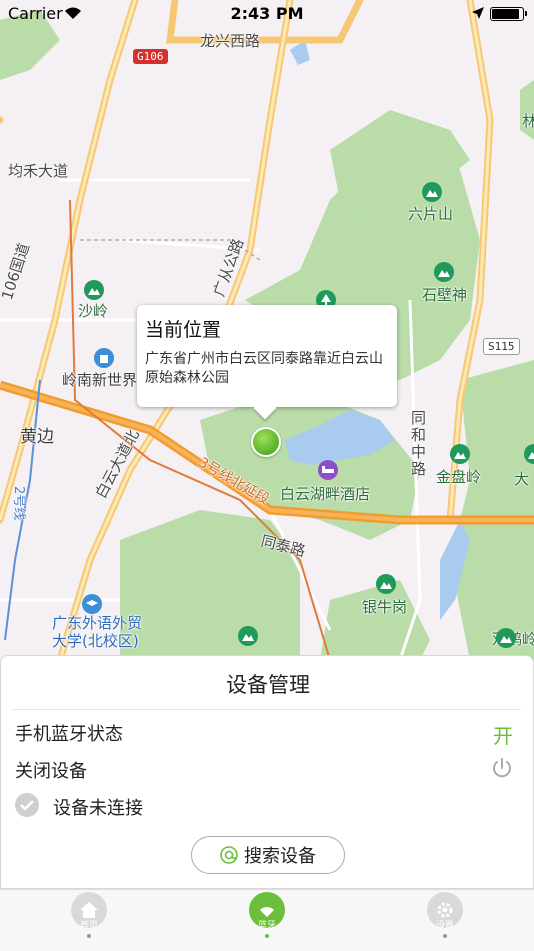 The width and height of the screenshot is (534, 951). I want to click on panel-title: 设备管理, so click(268, 685).